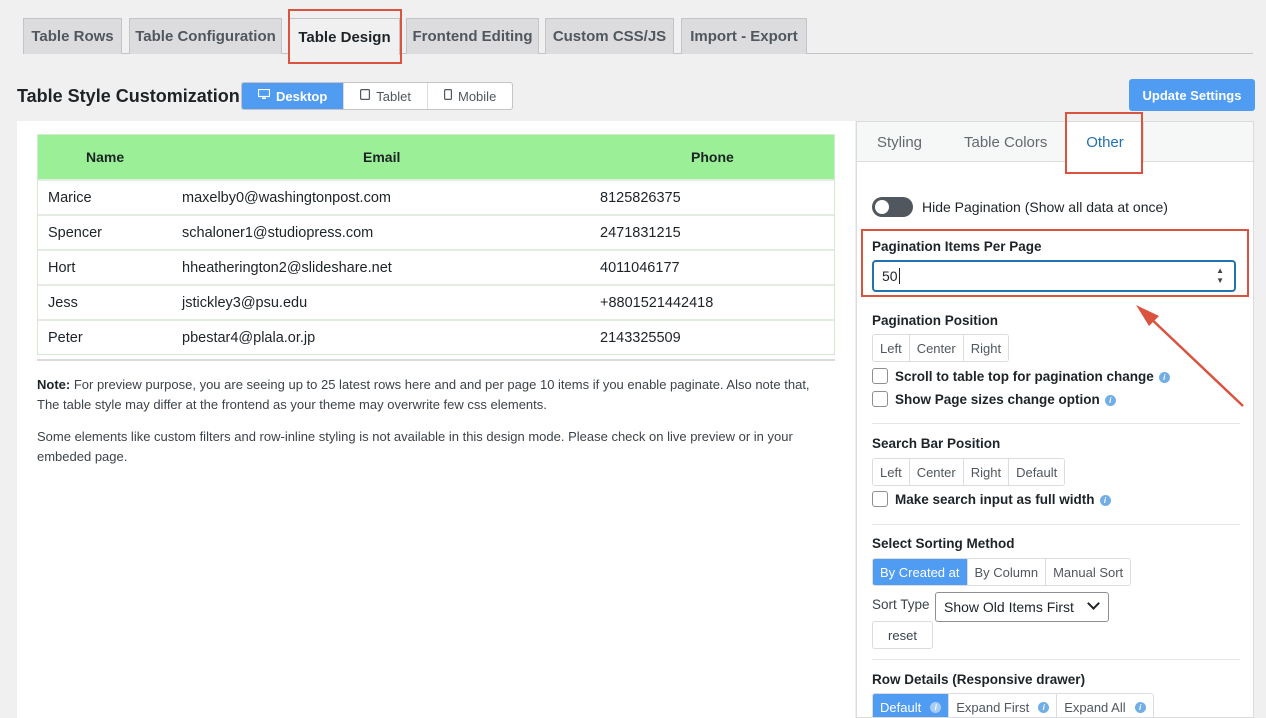  Describe the element at coordinates (1009, 607) in the screenshot. I see `sort-type-value: Show Old Items First` at that location.